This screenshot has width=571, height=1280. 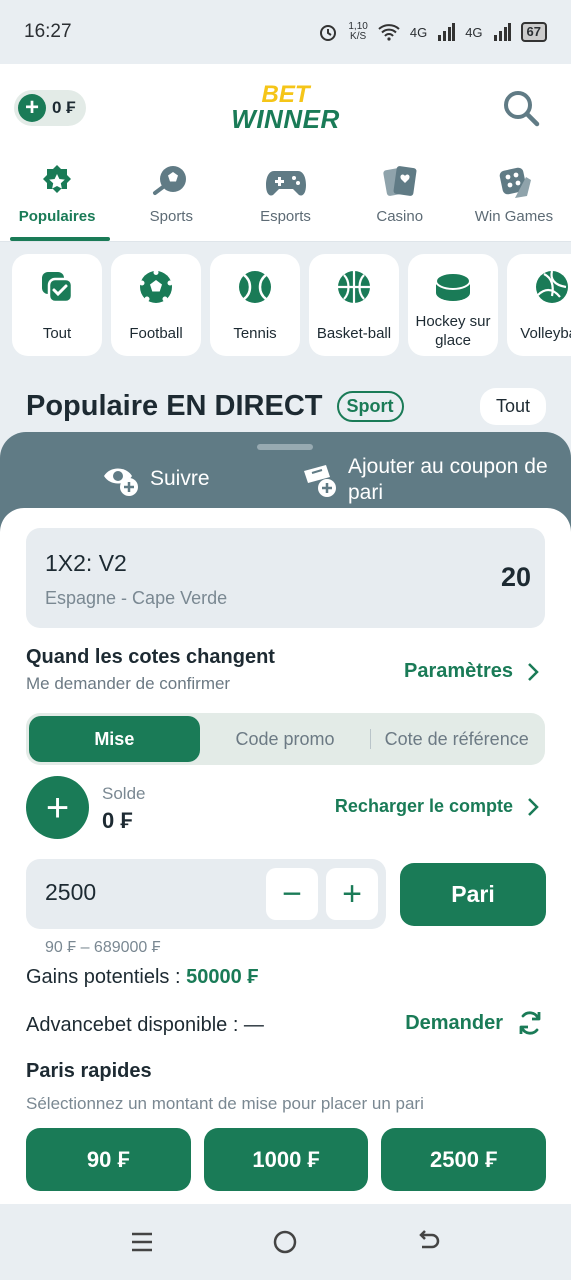 I want to click on football-icon, so click(x=156, y=286).